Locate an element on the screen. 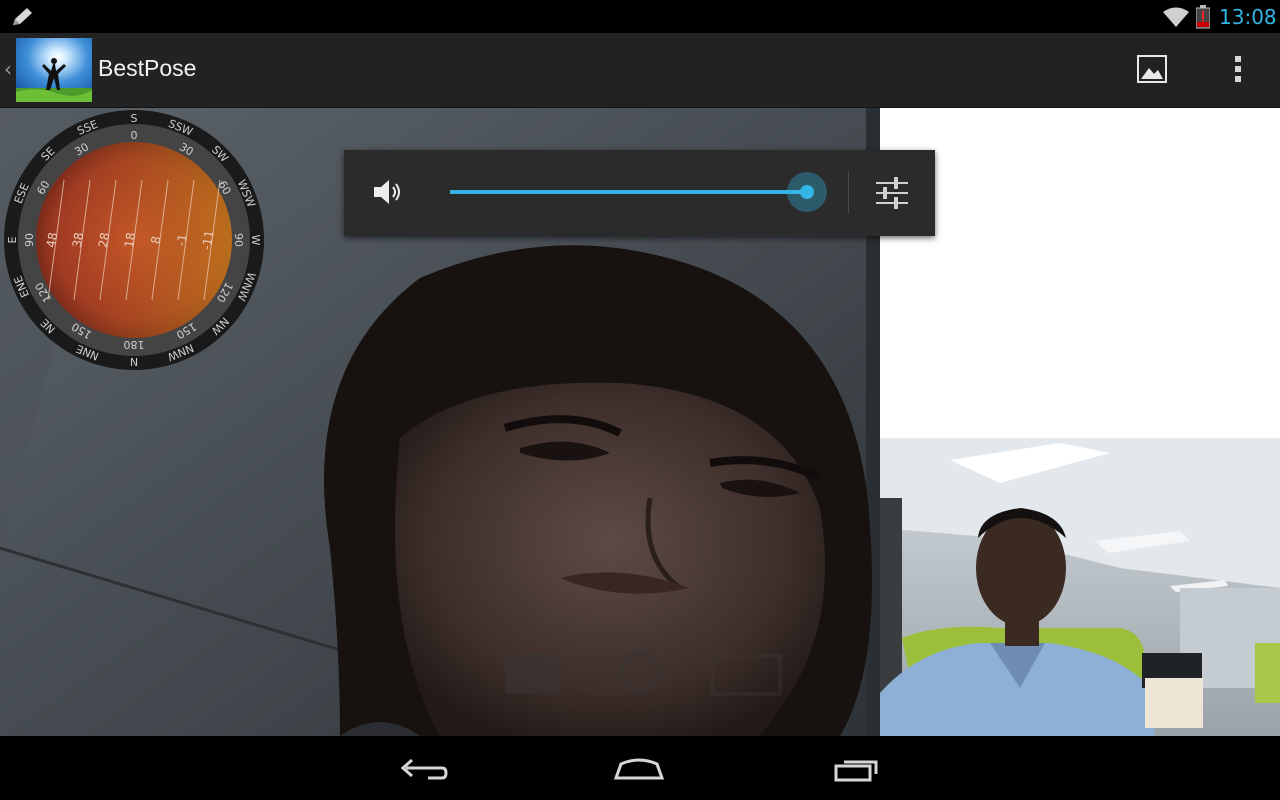 The height and width of the screenshot is (800, 1280). pencil-icon is located at coordinates (22, 16).